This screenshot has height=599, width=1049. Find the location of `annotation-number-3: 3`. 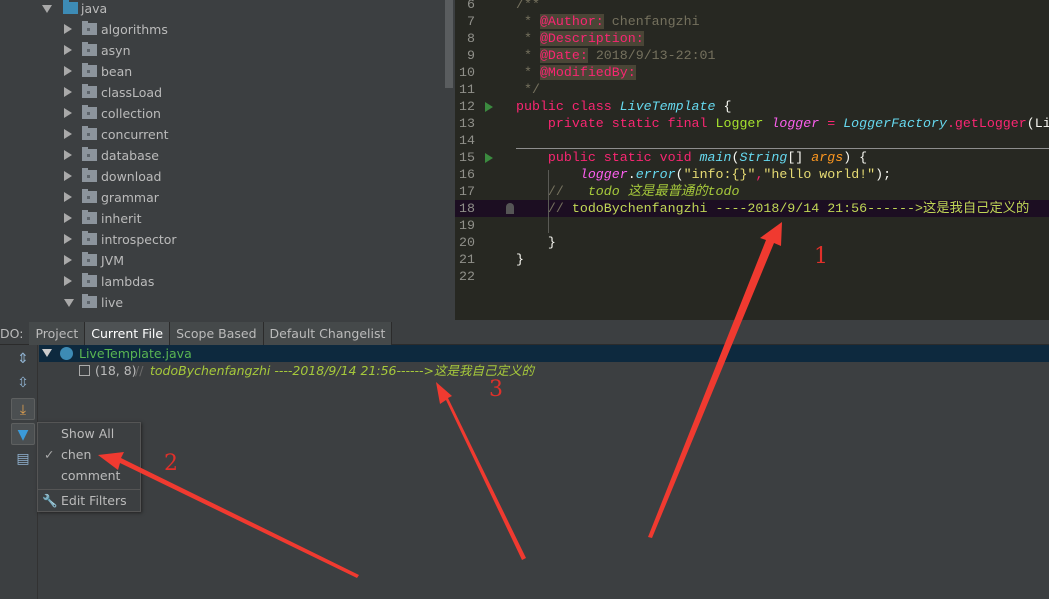

annotation-number-3: 3 is located at coordinates (496, 389).